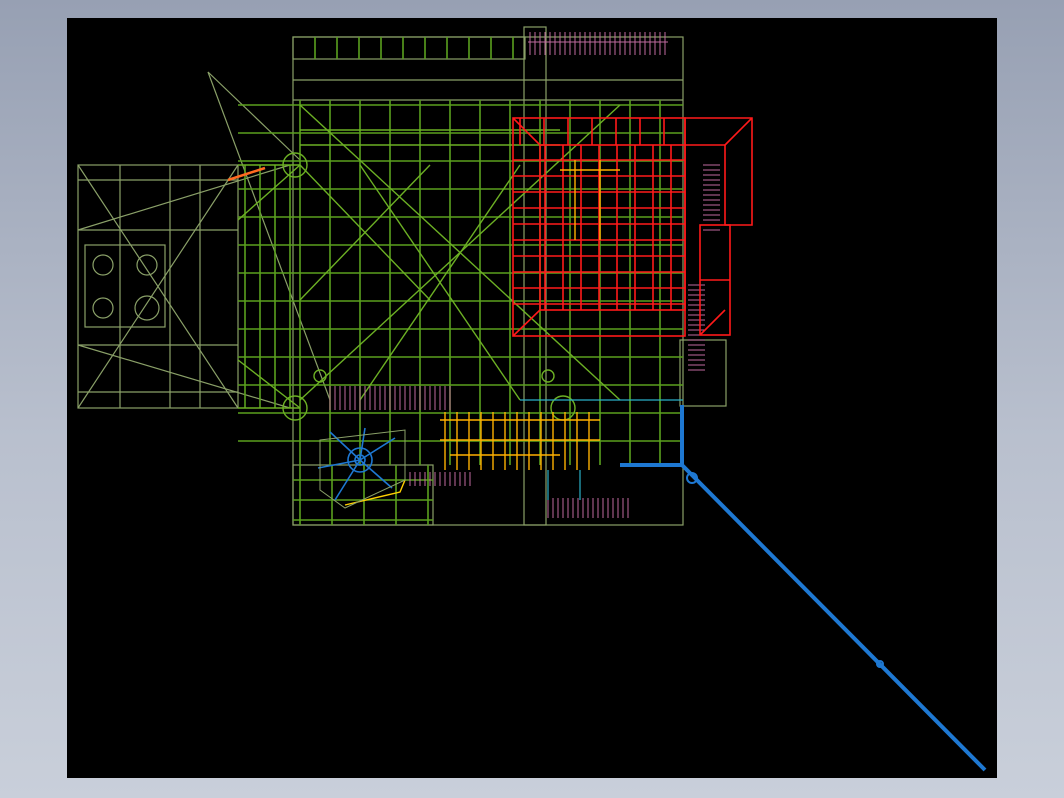  What do you see at coordinates (548, 376) in the screenshot?
I see `column-node` at bounding box center [548, 376].